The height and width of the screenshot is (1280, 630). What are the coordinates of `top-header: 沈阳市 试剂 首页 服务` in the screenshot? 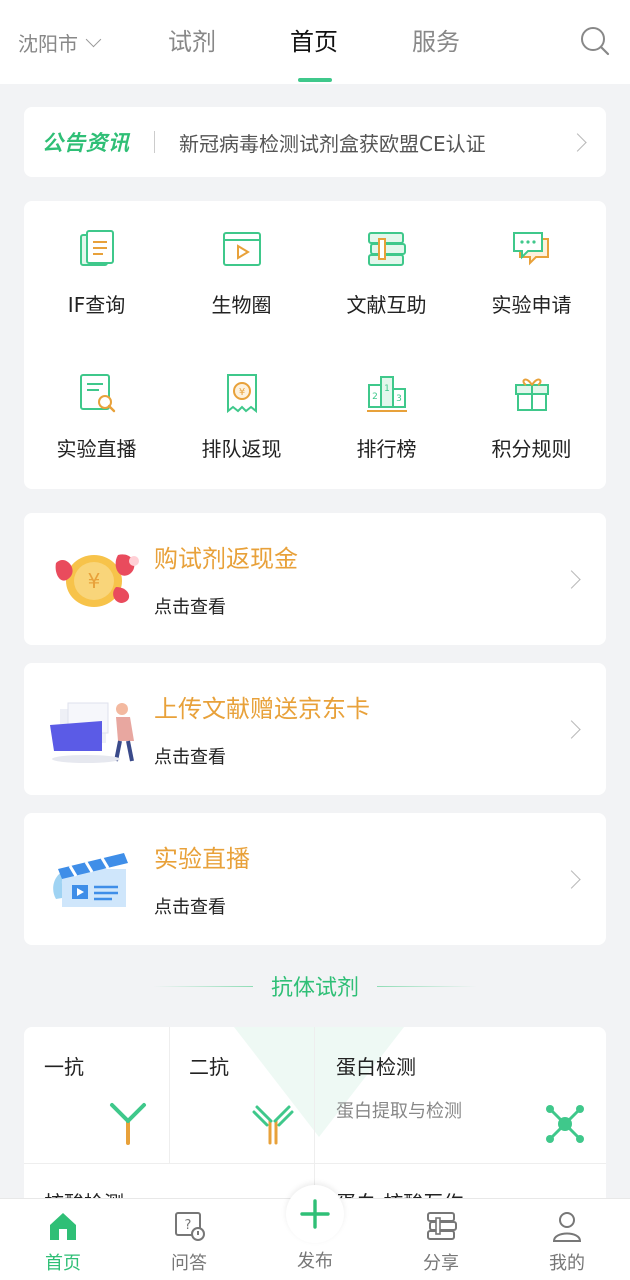 It's located at (315, 42).